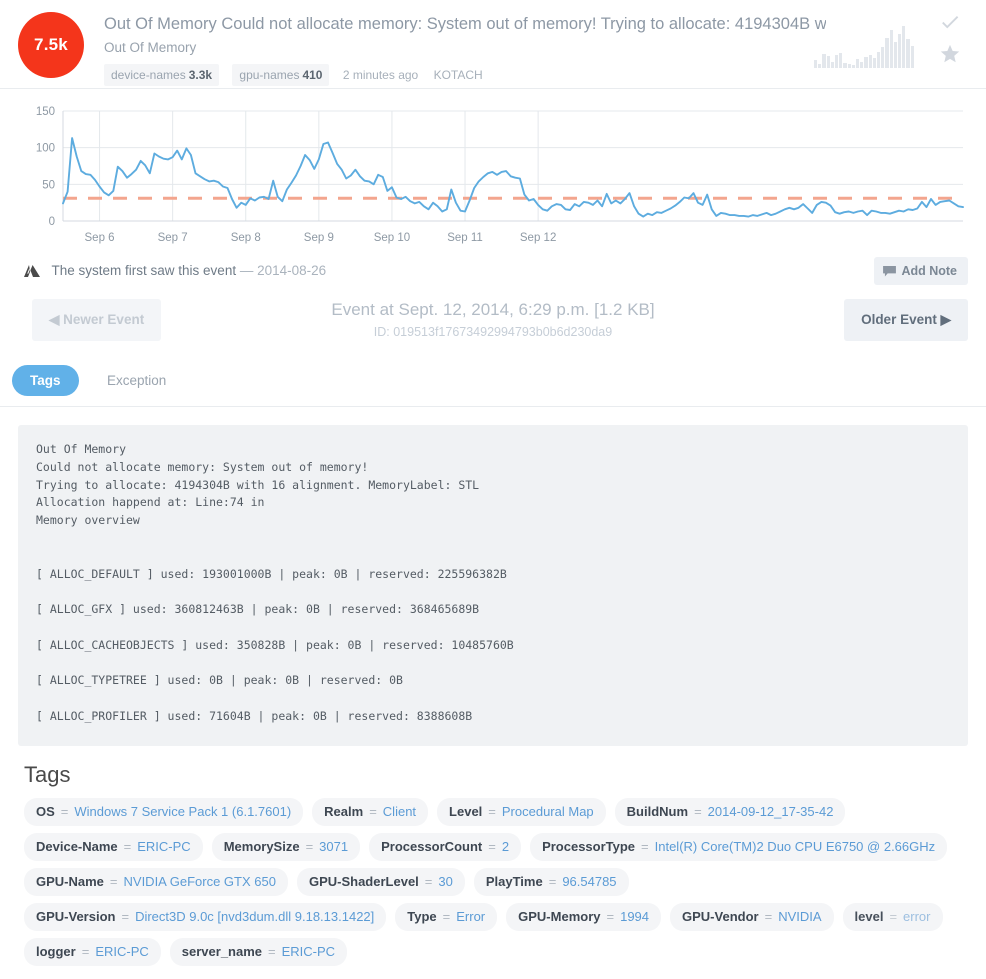 The height and width of the screenshot is (979, 986). What do you see at coordinates (281, 75) in the screenshot?
I see `meta-chip-gpu-names: gpu-names 410` at bounding box center [281, 75].